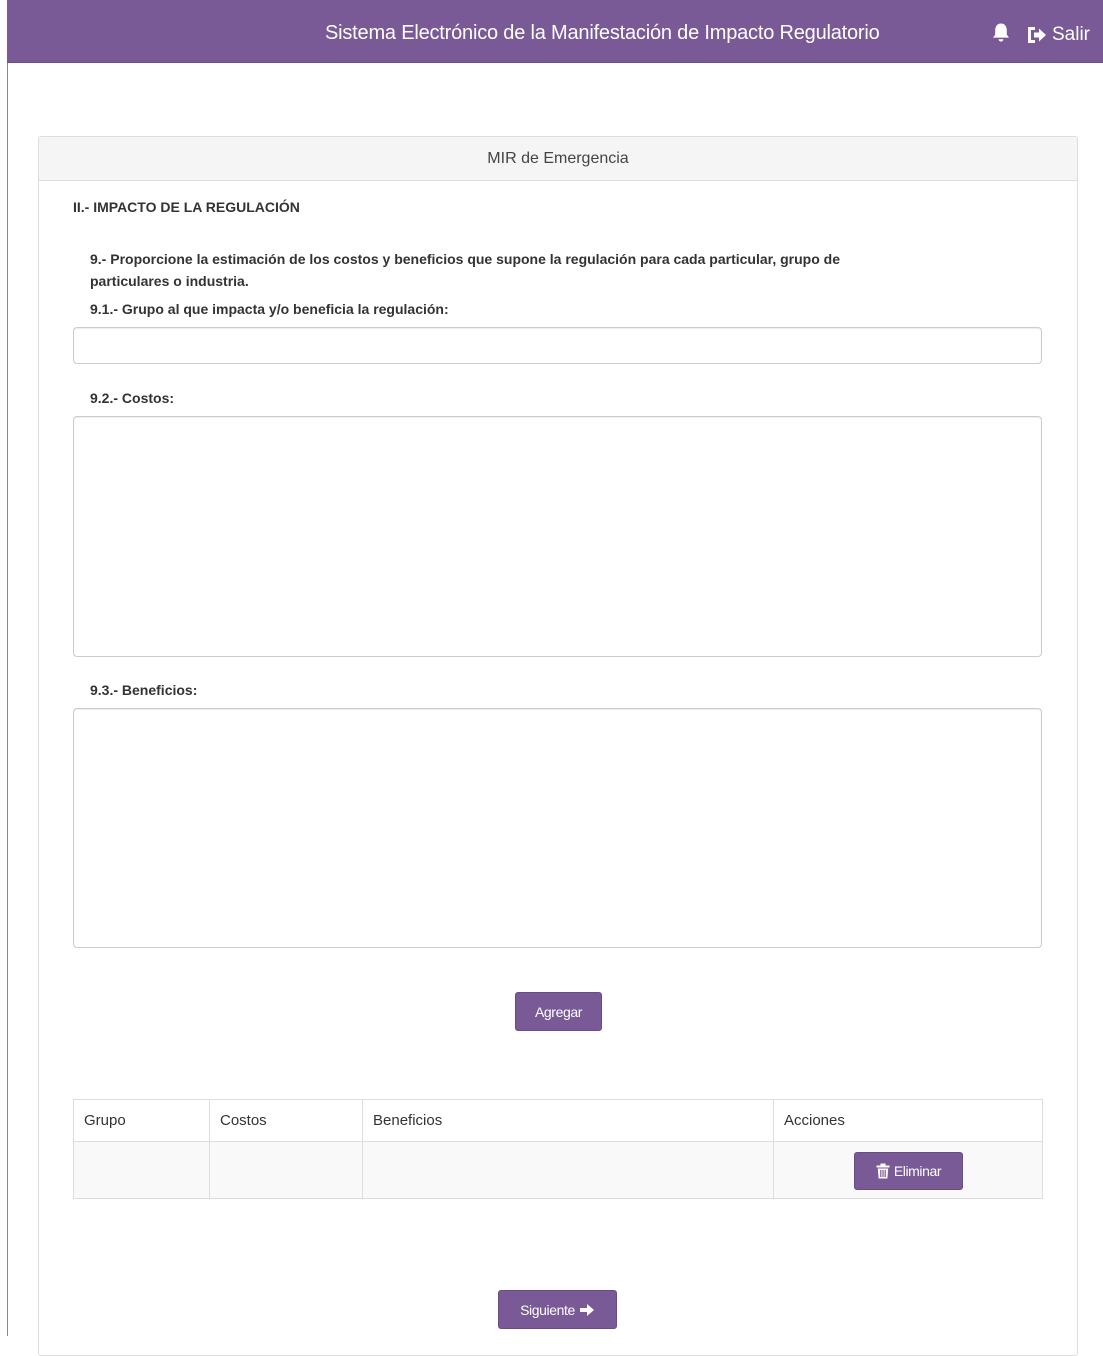 The height and width of the screenshot is (1356, 1103). What do you see at coordinates (286, 1170) in the screenshot?
I see `cell-costos` at bounding box center [286, 1170].